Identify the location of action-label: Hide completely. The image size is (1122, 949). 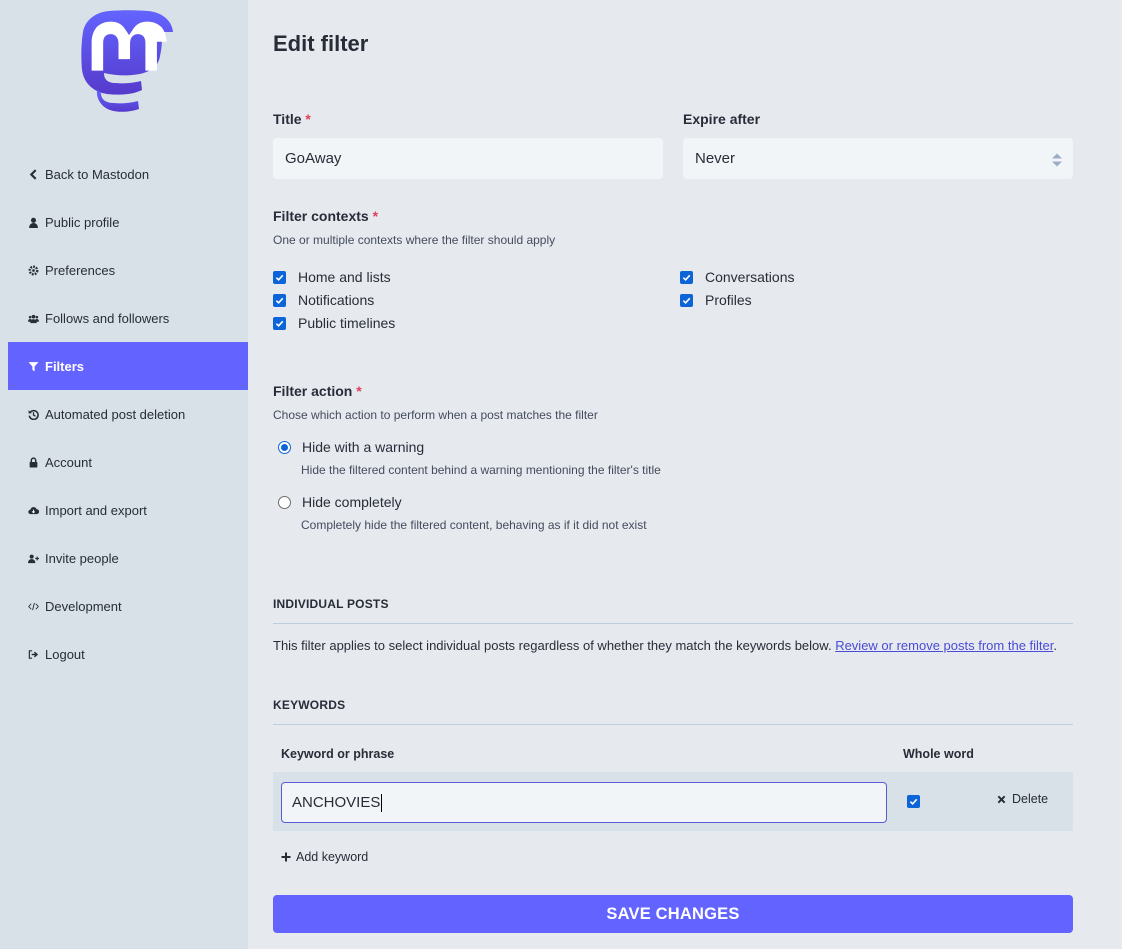
(352, 502).